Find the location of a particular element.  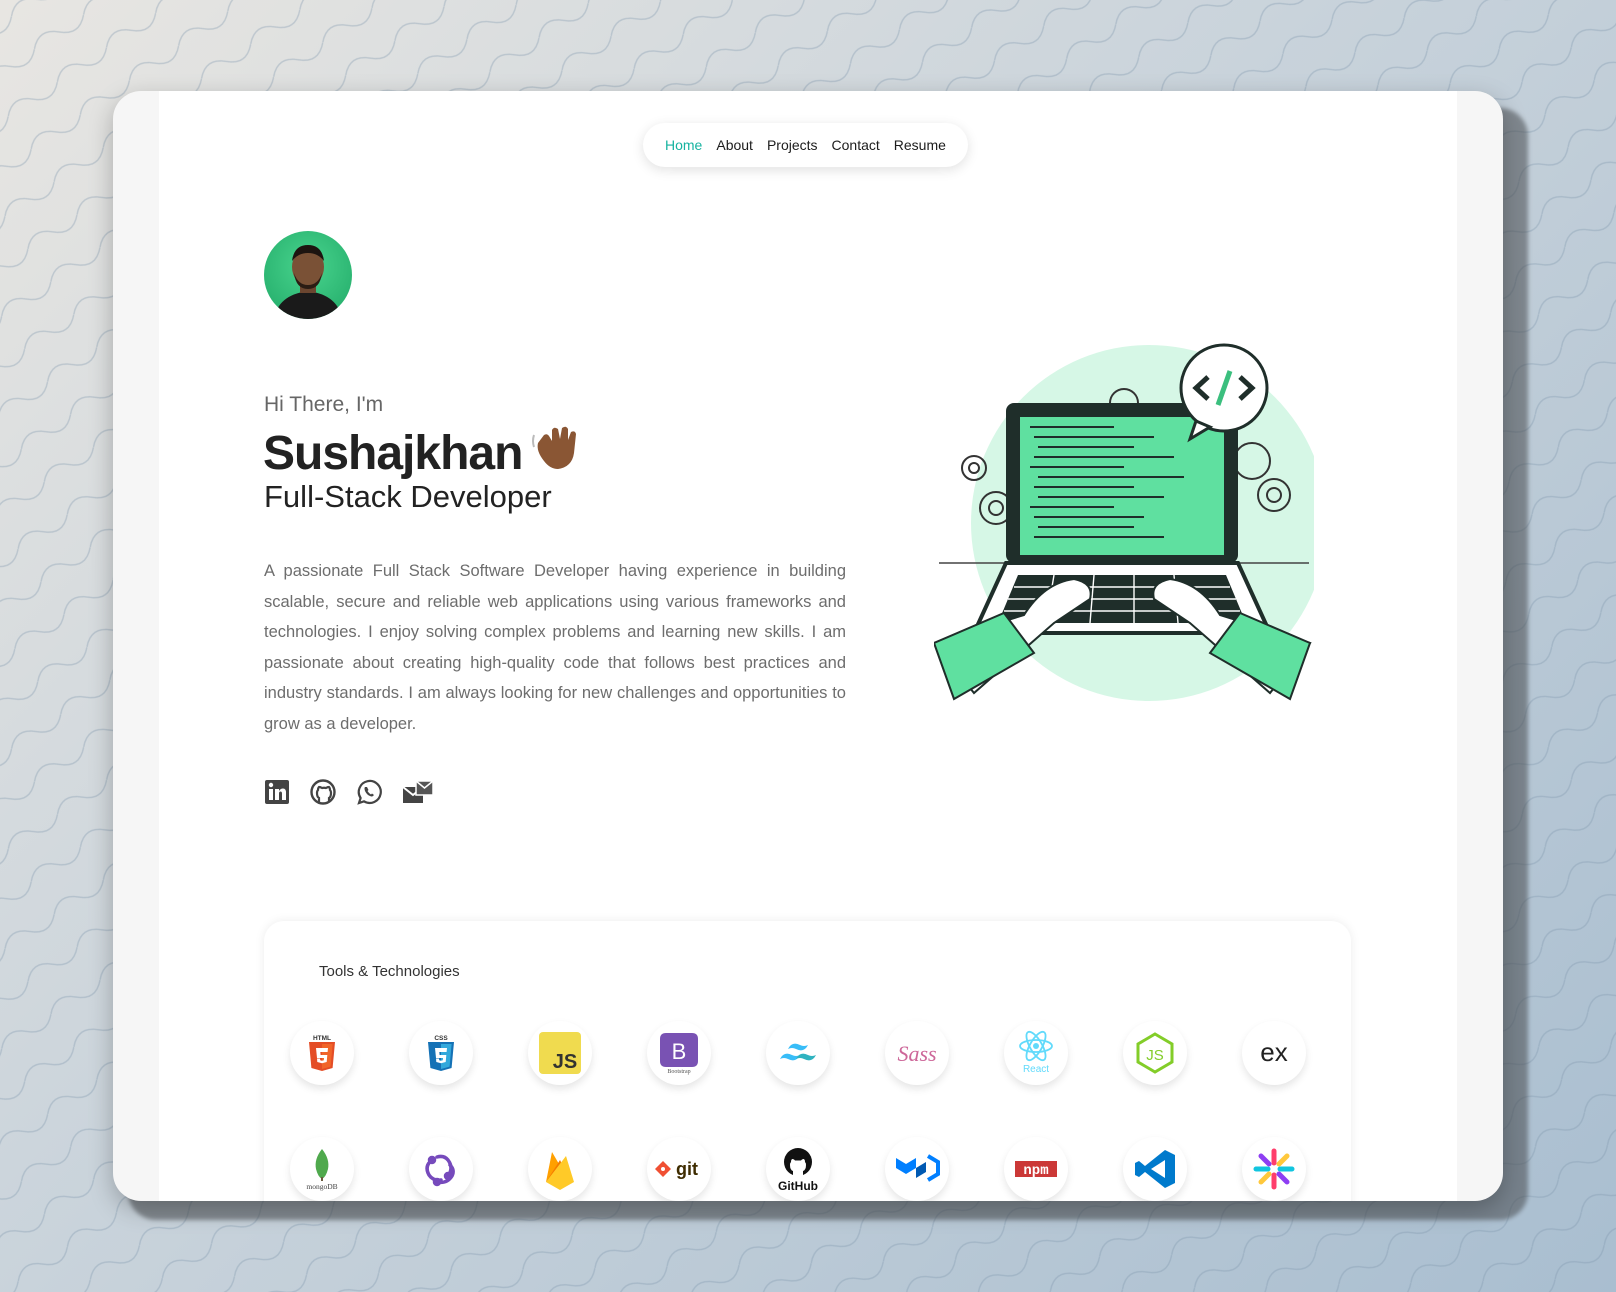

git-icon: git is located at coordinates (679, 1169).